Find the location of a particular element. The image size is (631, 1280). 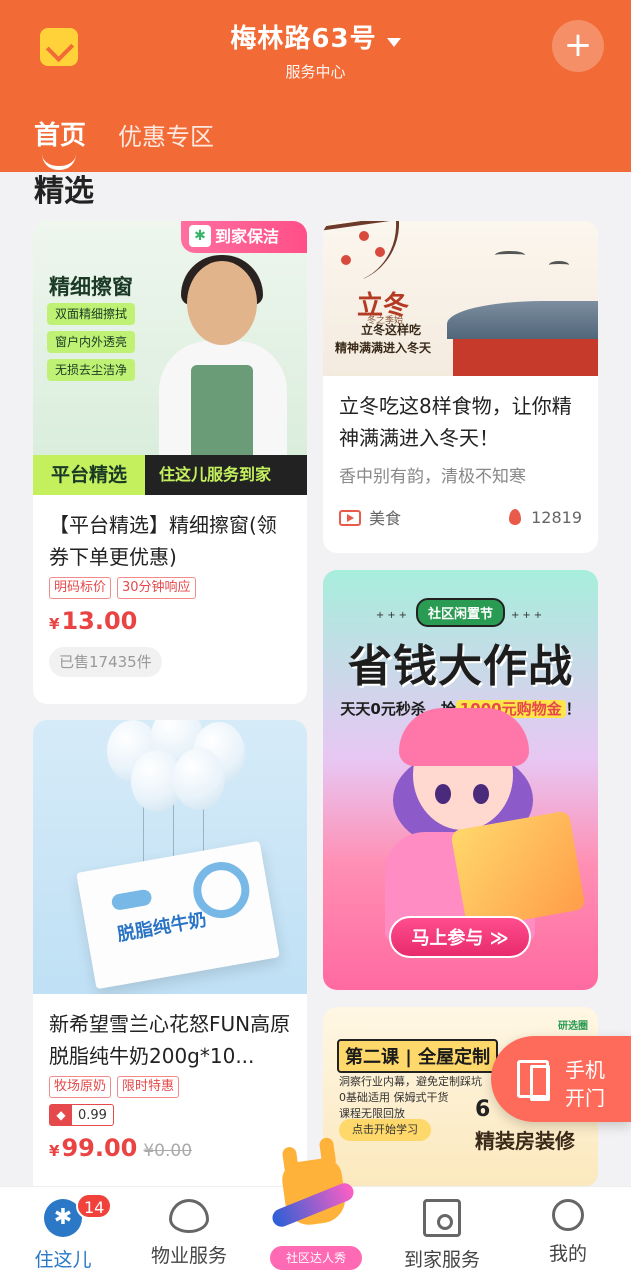

top-tabs: 首页 优惠专区 is located at coordinates (140, 142).